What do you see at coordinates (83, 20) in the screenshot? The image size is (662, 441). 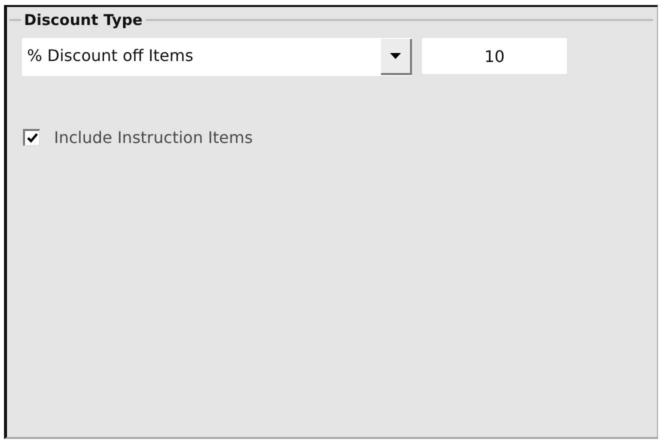 I see `group-title: Discount Type` at bounding box center [83, 20].